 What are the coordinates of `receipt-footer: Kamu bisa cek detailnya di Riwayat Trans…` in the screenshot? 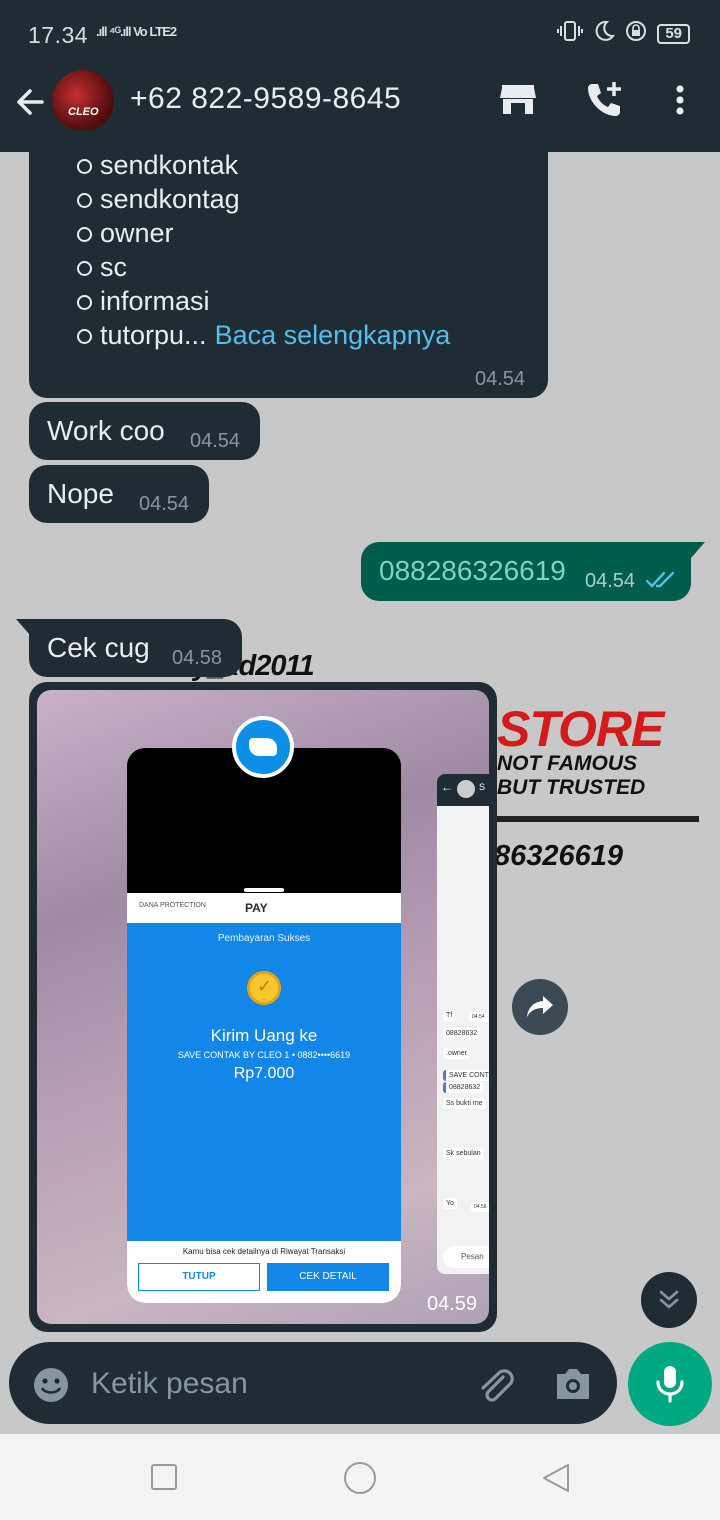 It's located at (264, 1272).